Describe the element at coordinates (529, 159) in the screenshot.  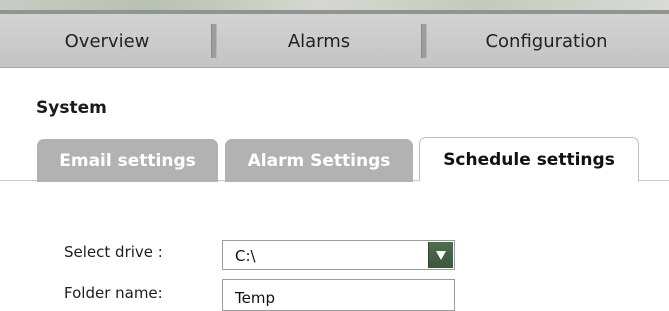
I see `tab-schedule-settings: Schedule settings` at that location.